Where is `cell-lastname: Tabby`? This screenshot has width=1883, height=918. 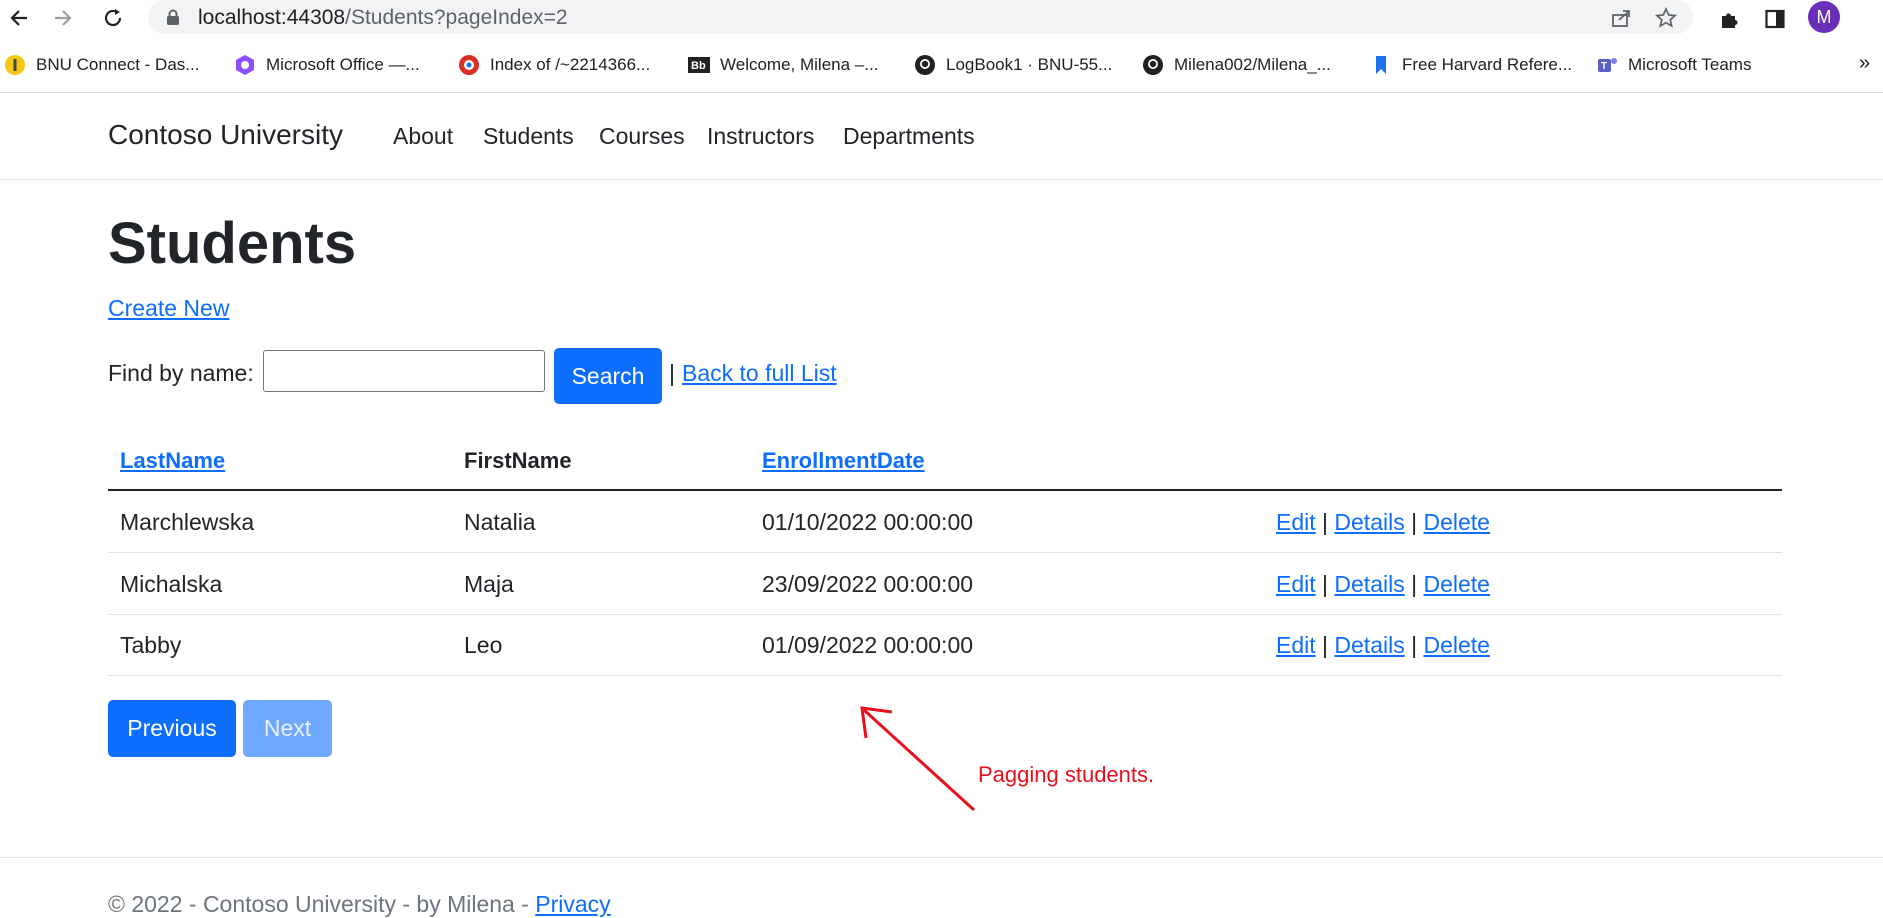 cell-lastname: Tabby is located at coordinates (151, 645).